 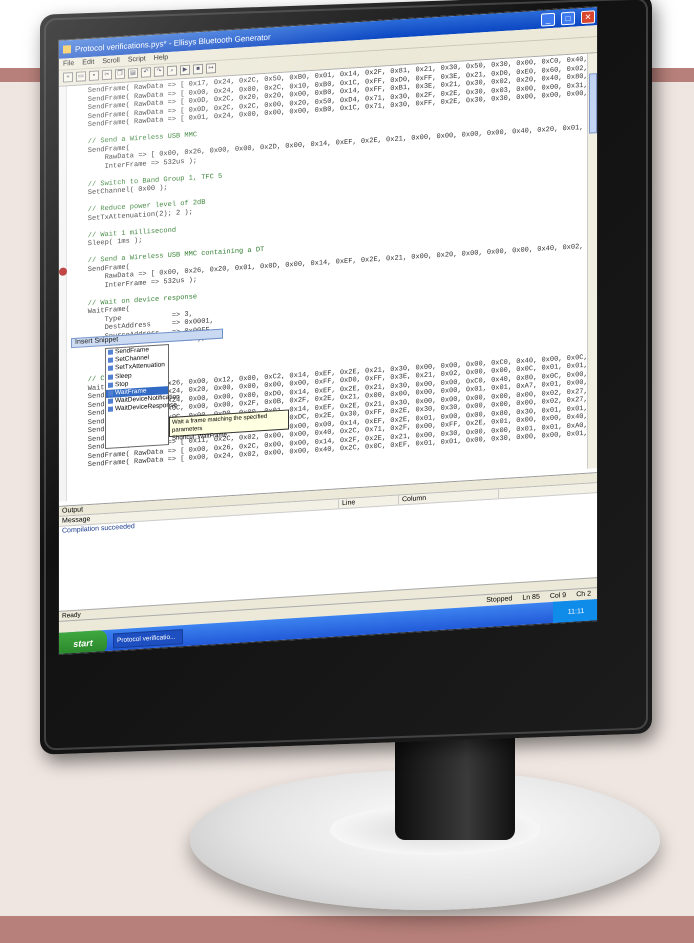 I want to click on cut-icon: ✂, so click(x=107, y=75).